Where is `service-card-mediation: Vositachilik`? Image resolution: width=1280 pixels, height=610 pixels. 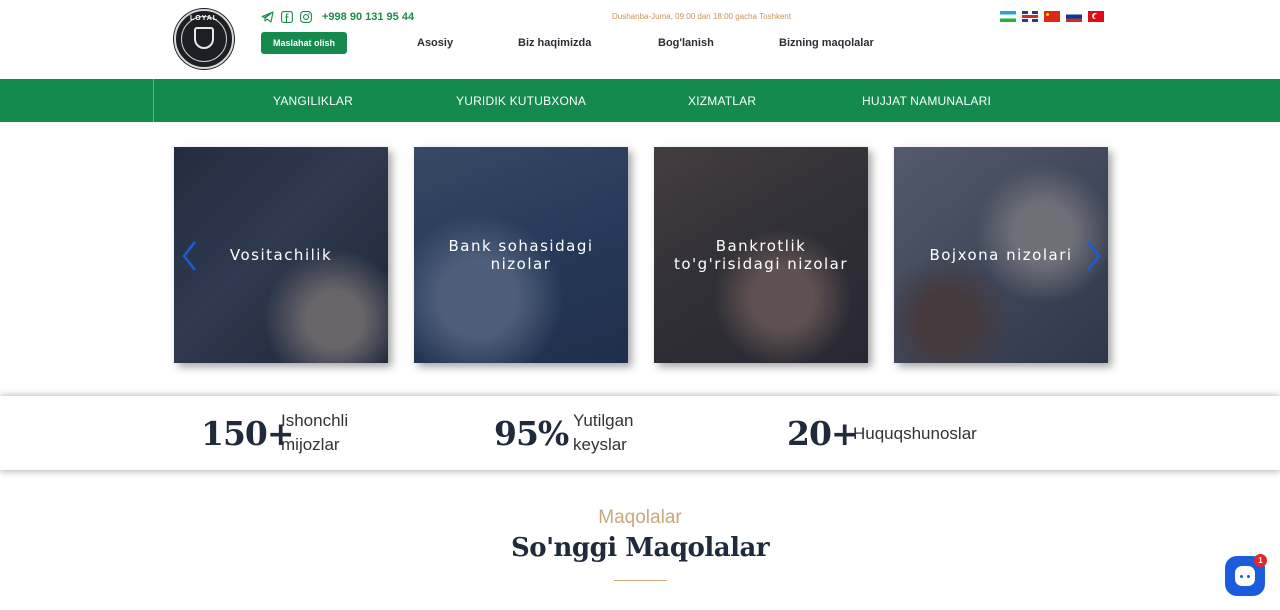
service-card-mediation: Vositachilik is located at coordinates (281, 255).